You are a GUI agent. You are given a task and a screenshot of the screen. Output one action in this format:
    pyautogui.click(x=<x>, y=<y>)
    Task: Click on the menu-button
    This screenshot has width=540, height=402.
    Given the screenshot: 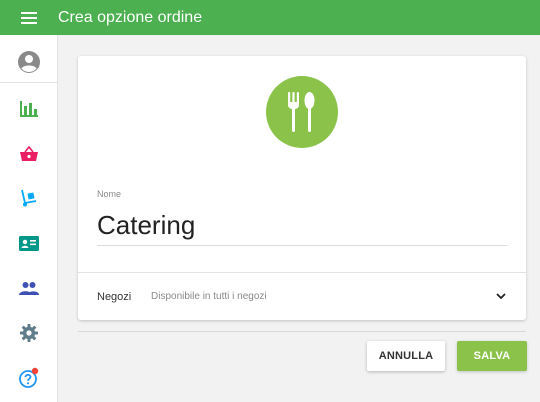 What is the action you would take?
    pyautogui.click(x=29, y=17)
    